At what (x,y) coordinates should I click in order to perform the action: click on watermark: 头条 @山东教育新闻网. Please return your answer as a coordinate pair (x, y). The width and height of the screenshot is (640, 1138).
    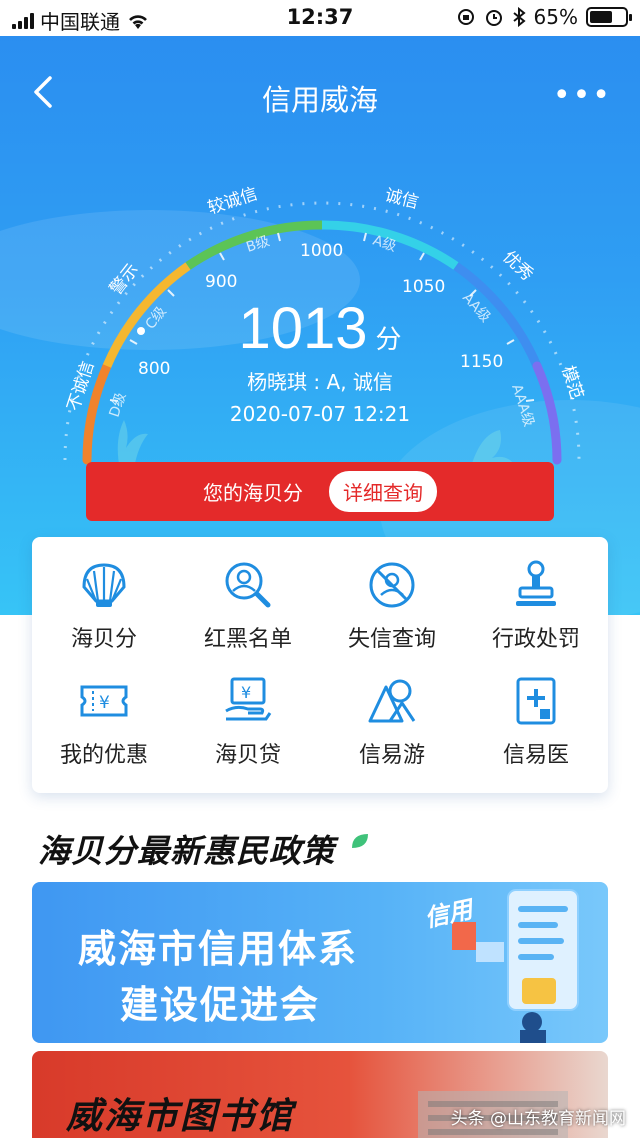
    Looking at the image, I should click on (538, 1119).